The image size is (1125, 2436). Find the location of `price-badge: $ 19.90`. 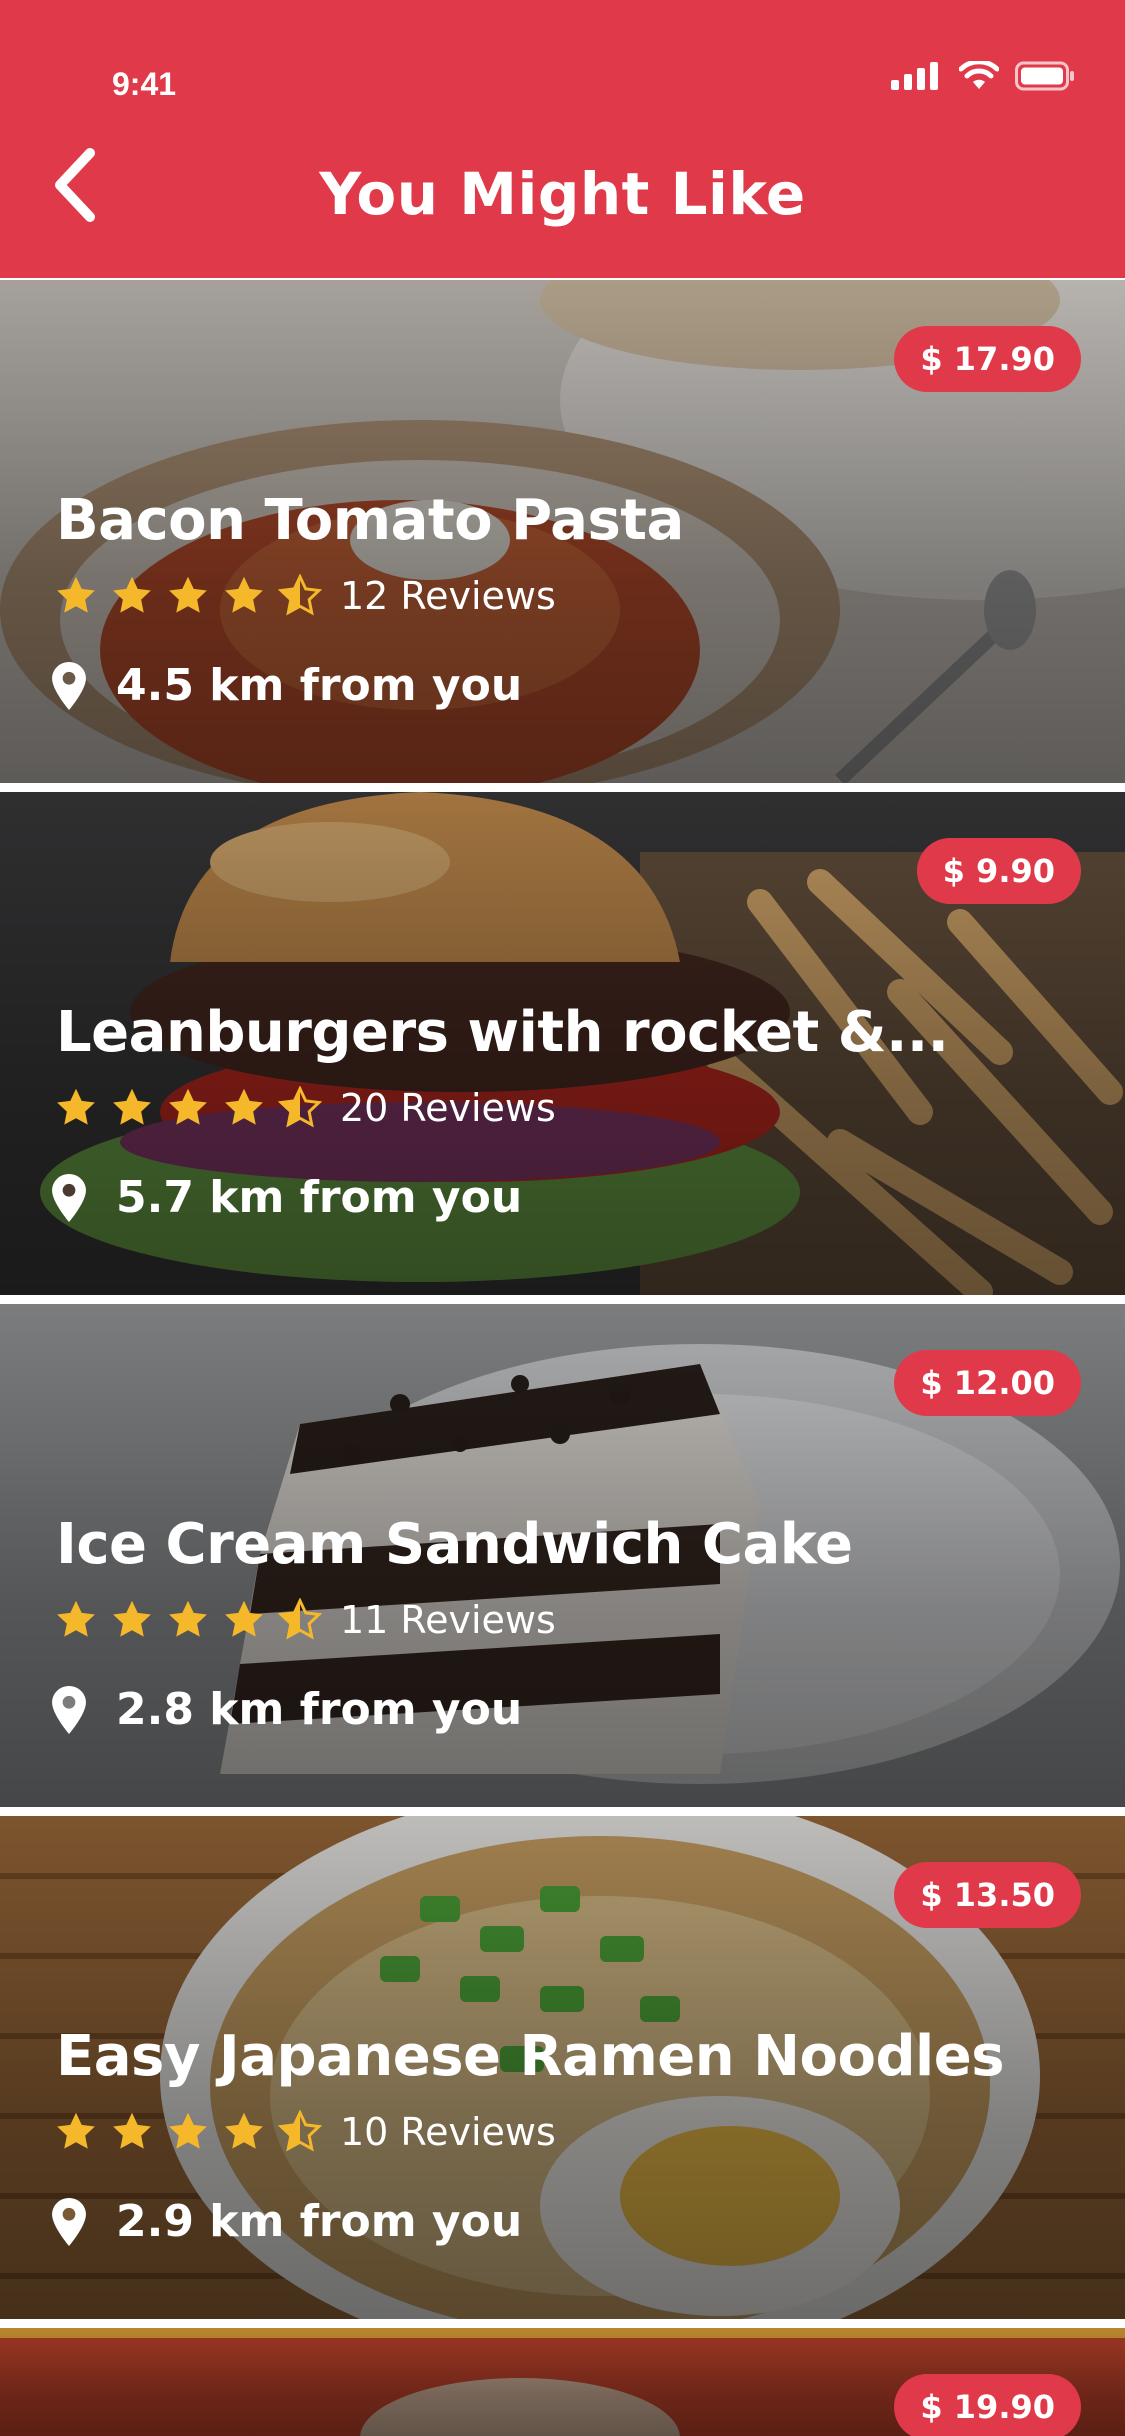

price-badge: $ 19.90 is located at coordinates (987, 2405).